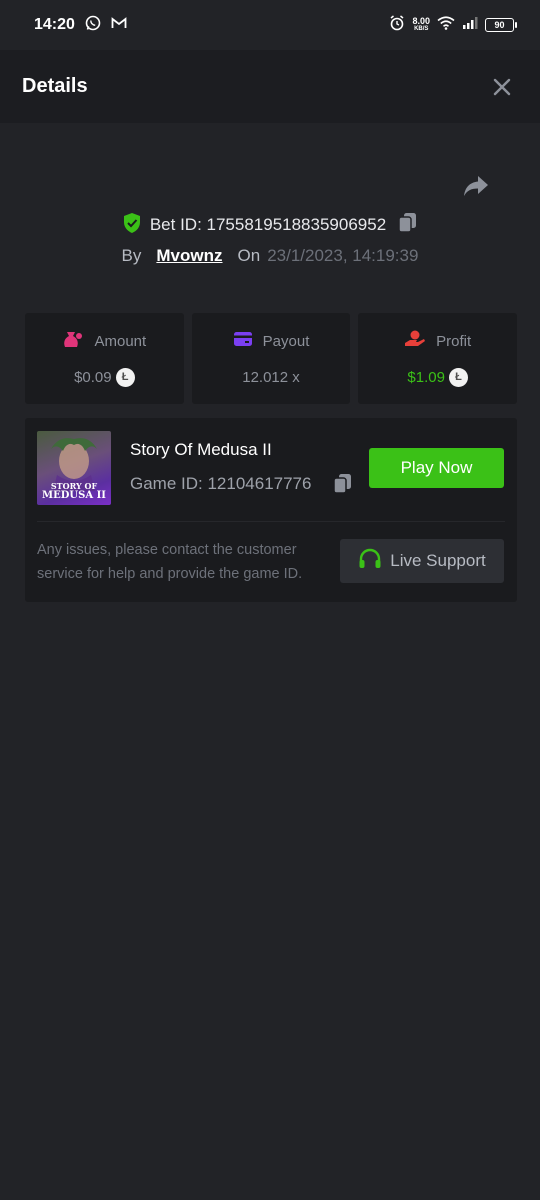 The height and width of the screenshot is (1200, 540). I want to click on on-label: On, so click(249, 255).